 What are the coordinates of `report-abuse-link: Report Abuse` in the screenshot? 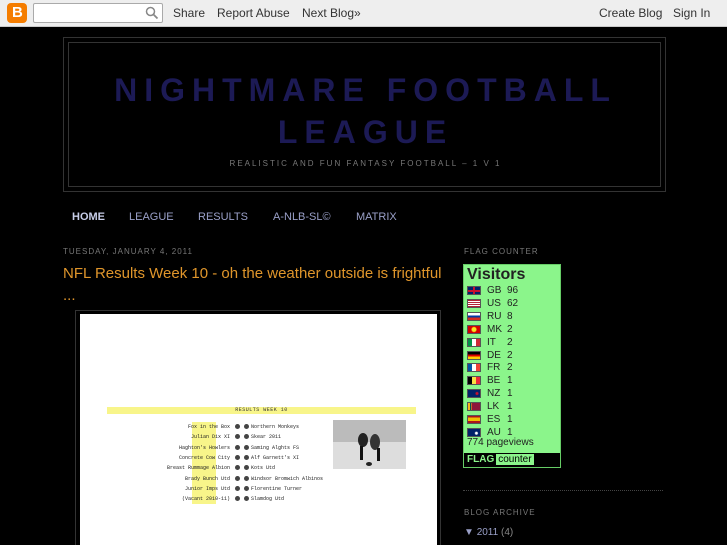 It's located at (253, 13).